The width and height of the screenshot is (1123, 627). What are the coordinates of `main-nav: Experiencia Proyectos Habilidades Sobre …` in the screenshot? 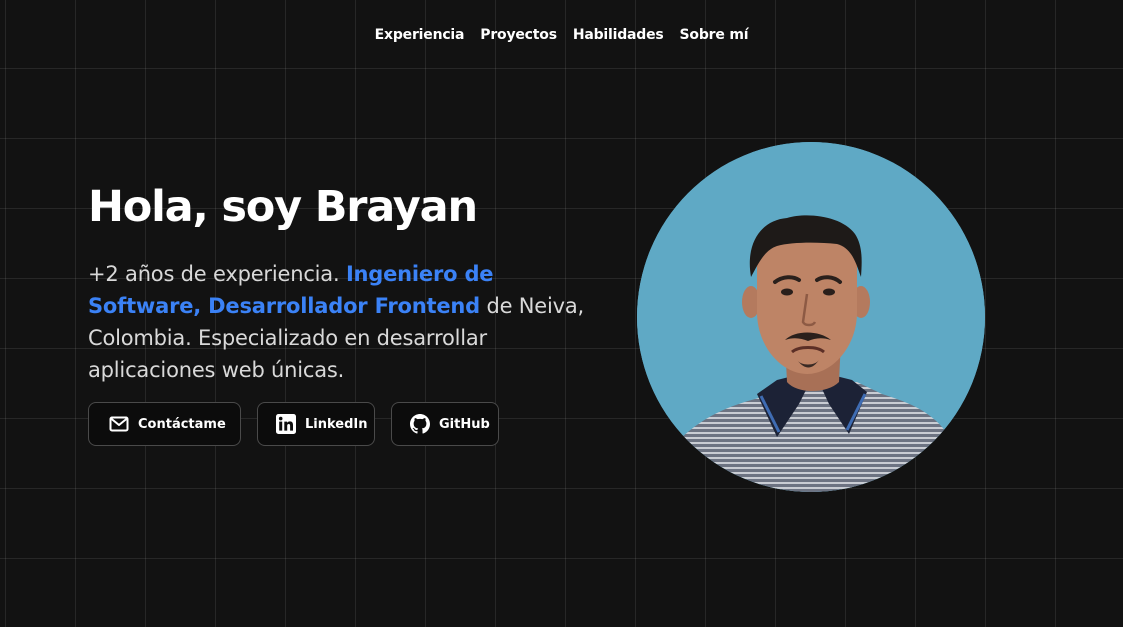 It's located at (561, 35).